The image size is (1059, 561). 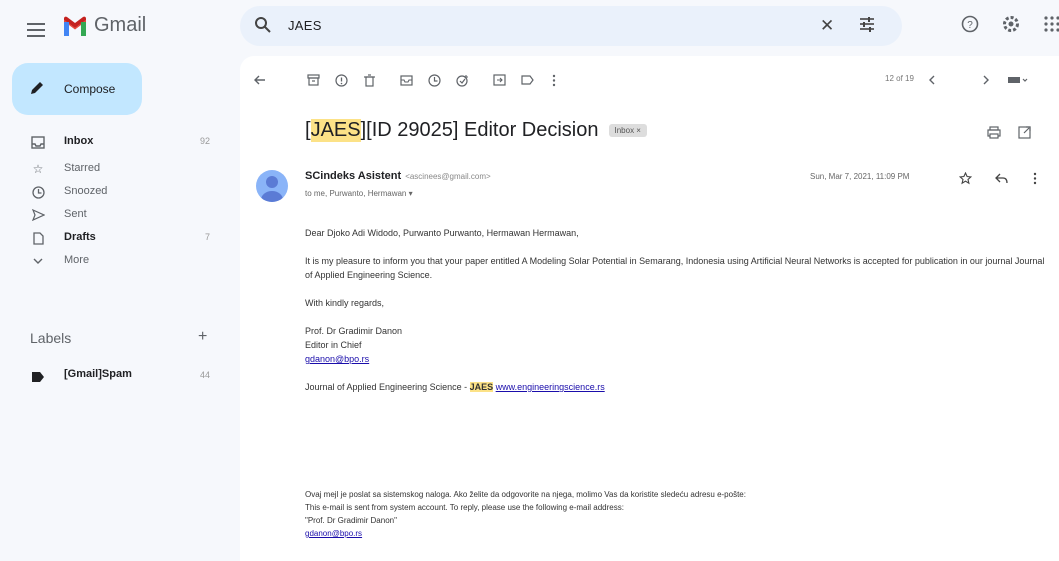 What do you see at coordinates (38, 261) in the screenshot?
I see `chevron-down-icon` at bounding box center [38, 261].